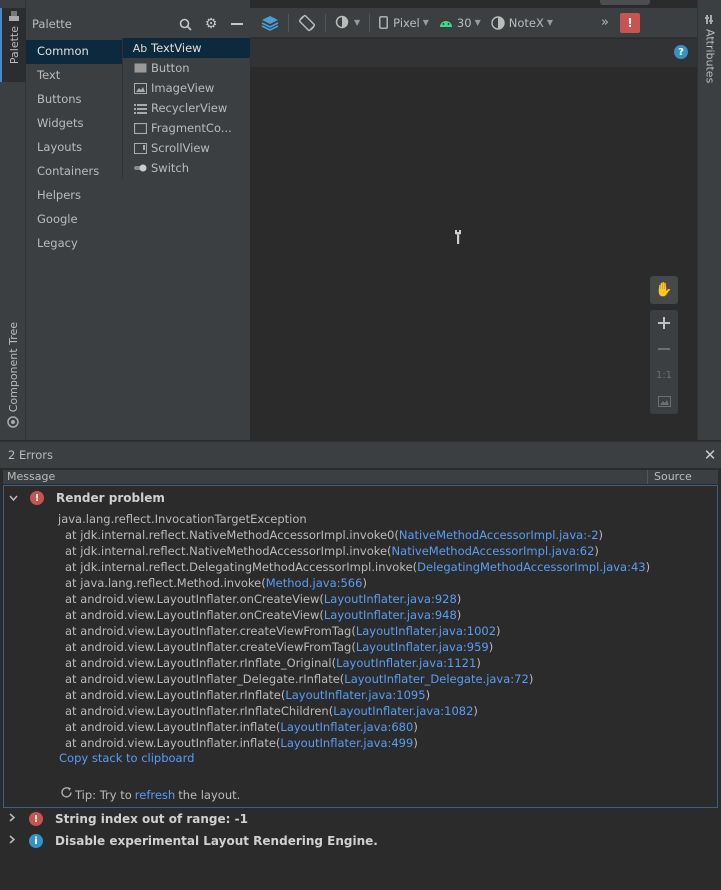 This screenshot has width=721, height=890. I want to click on info-icon: i, so click(36, 841).